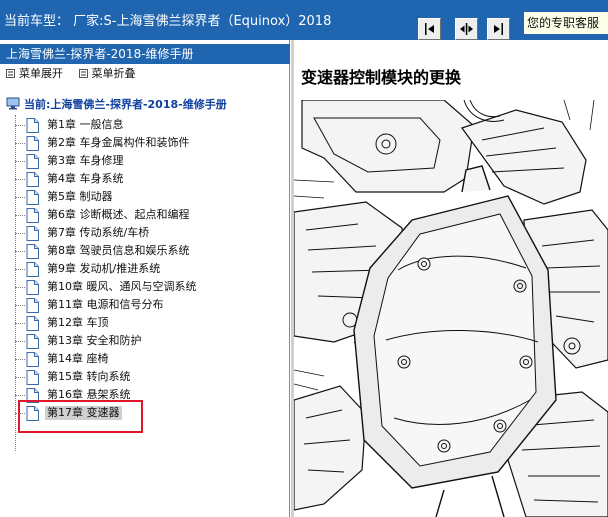  What do you see at coordinates (115, 323) in the screenshot?
I see `chapter-item: 第12章 车顶` at bounding box center [115, 323].